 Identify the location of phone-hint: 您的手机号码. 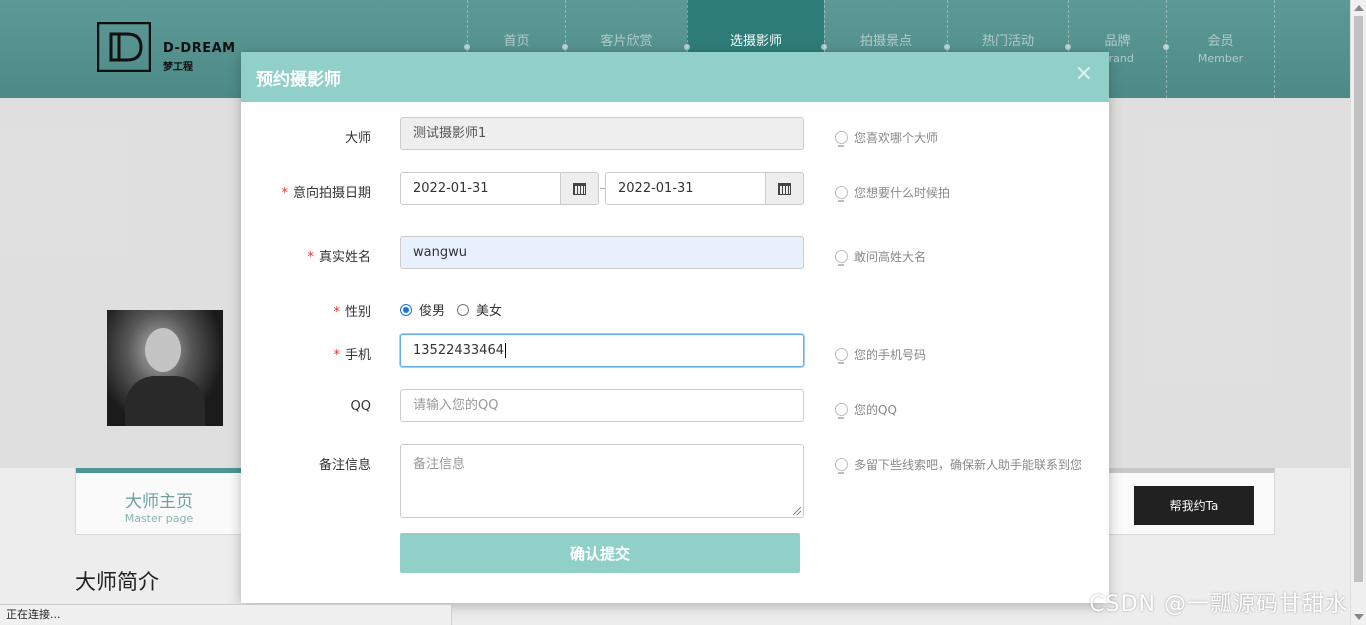
(880, 355).